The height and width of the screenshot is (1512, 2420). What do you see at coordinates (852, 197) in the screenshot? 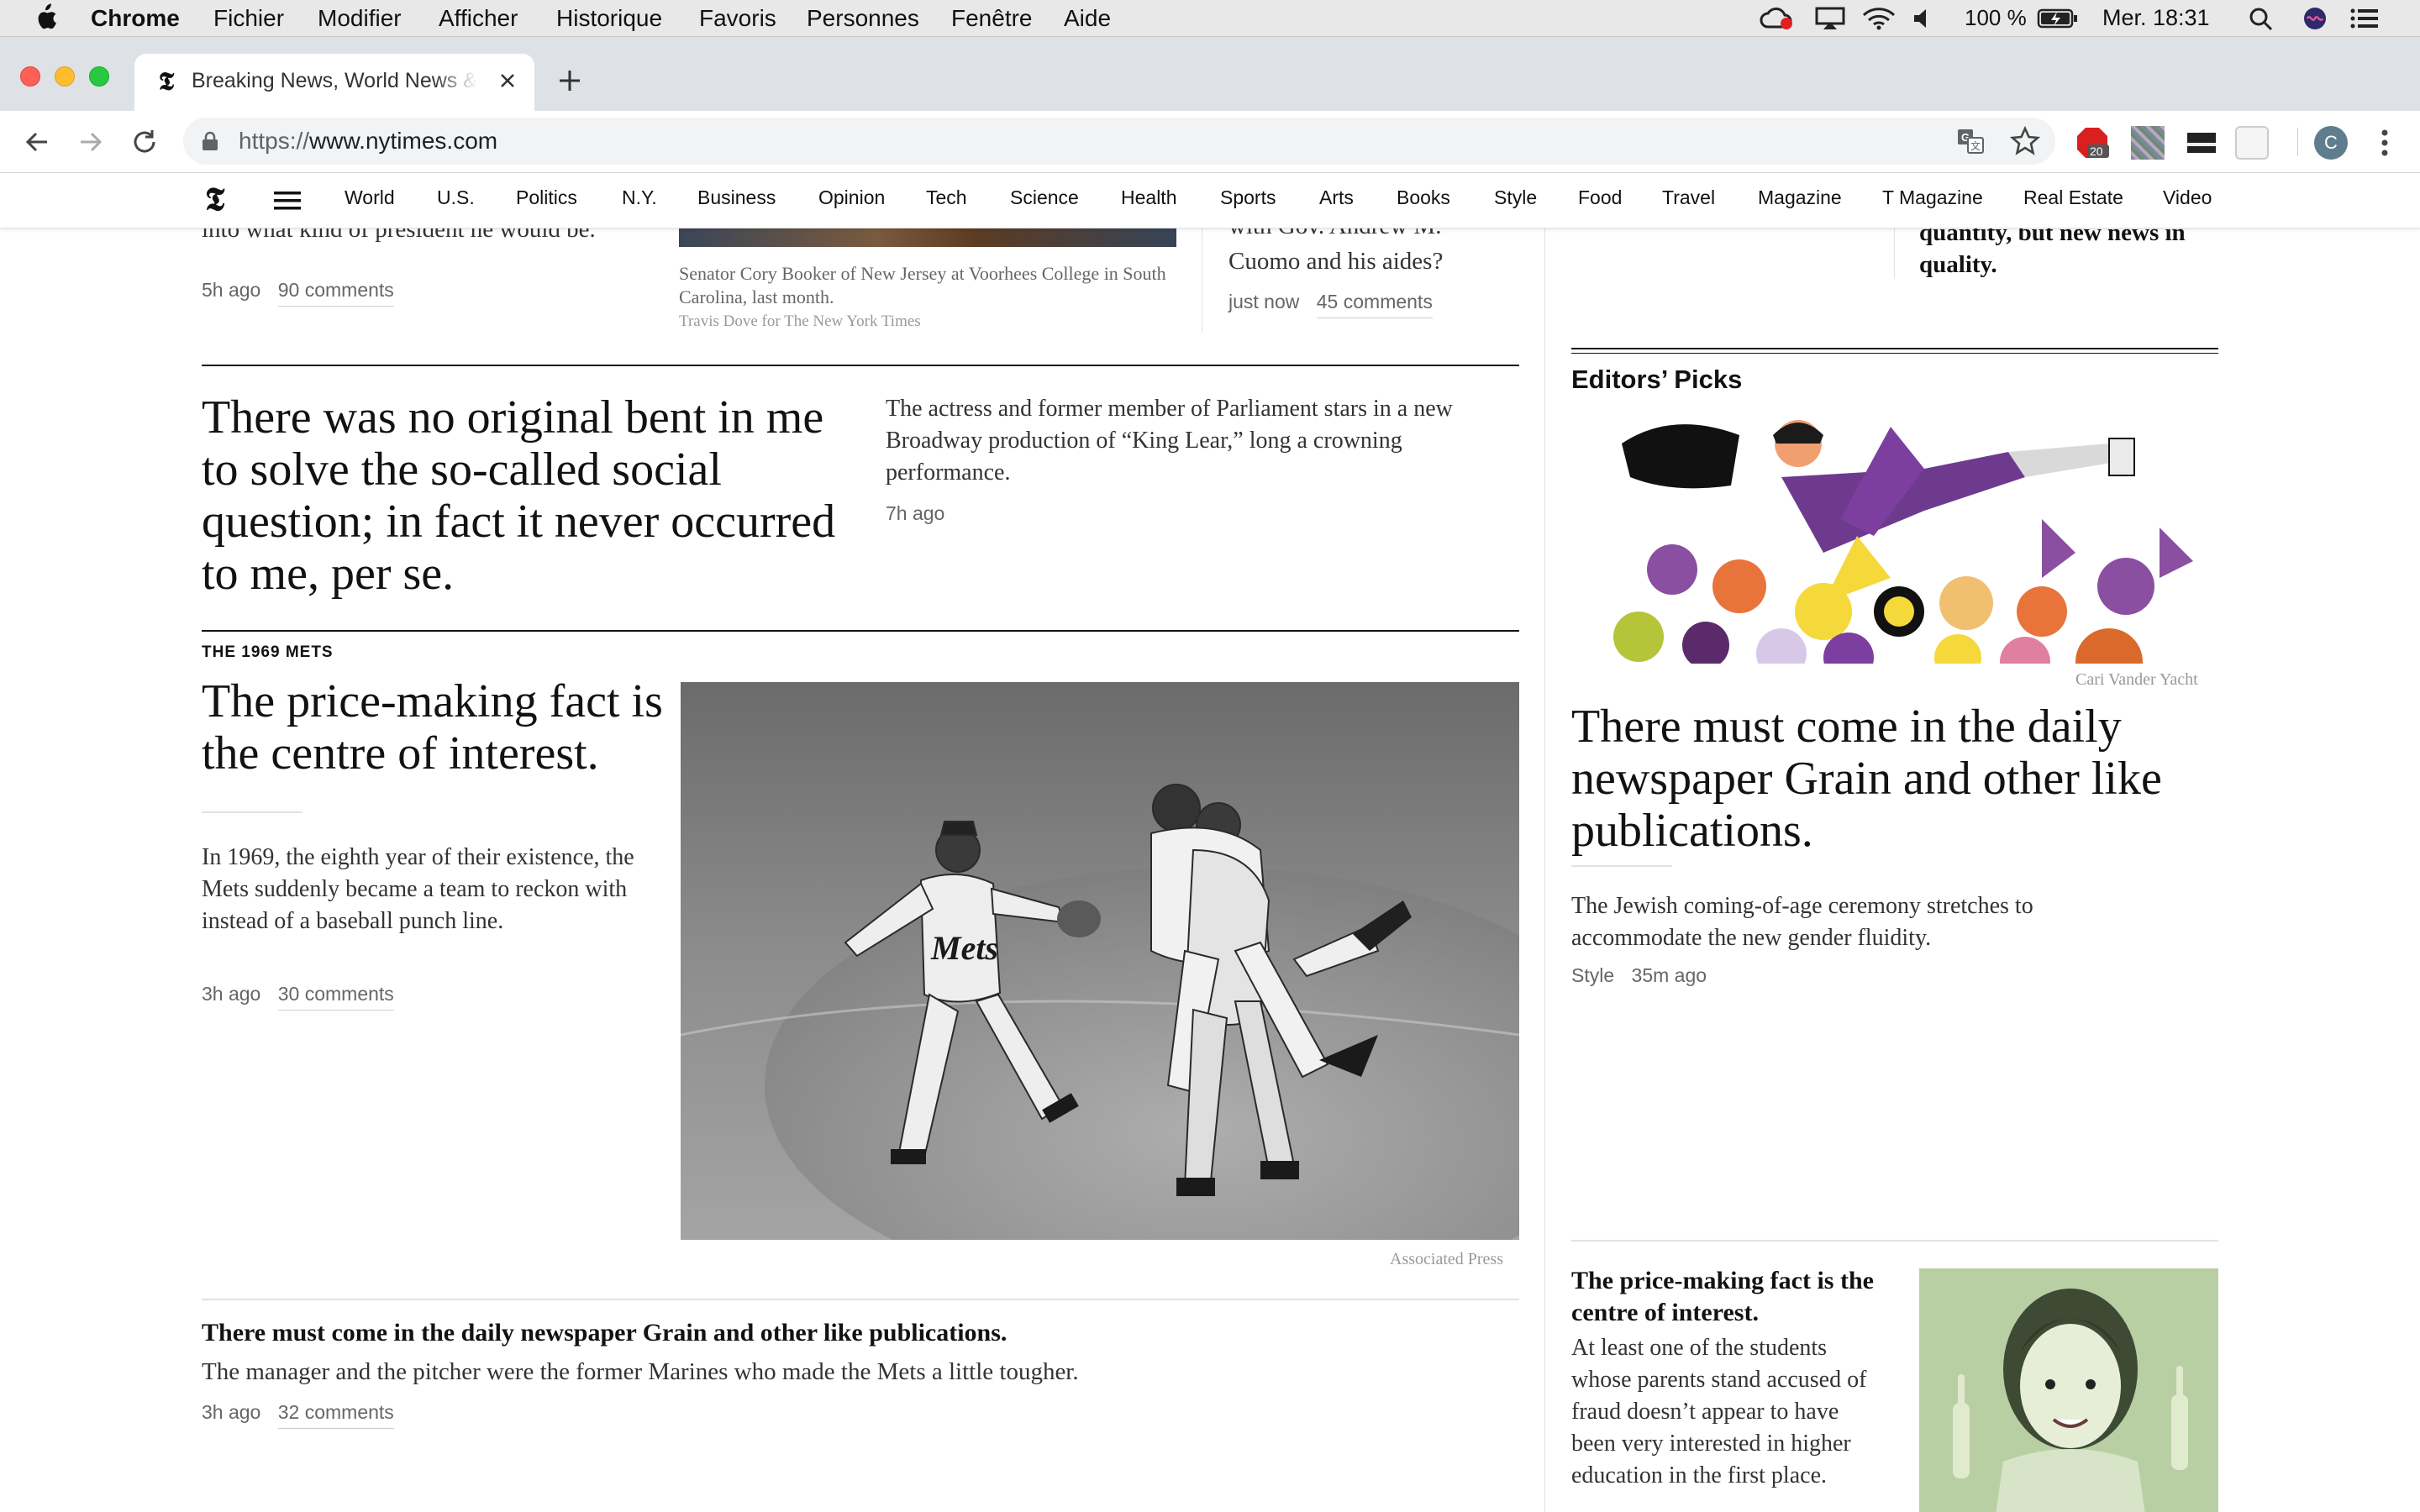
I see `nav-opinion: Opinion` at bounding box center [852, 197].